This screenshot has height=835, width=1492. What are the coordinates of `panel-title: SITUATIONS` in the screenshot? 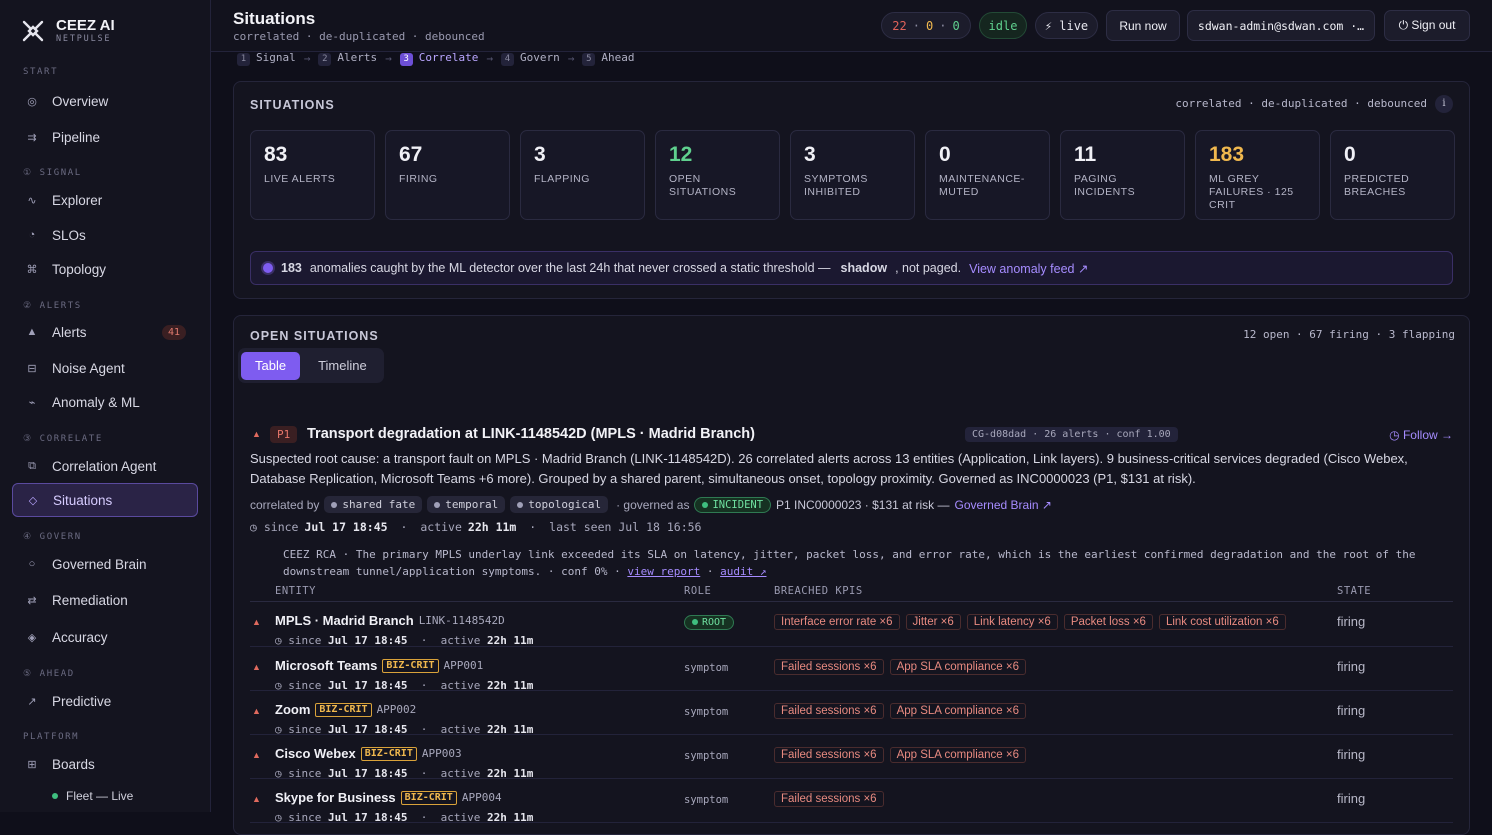 It's located at (292, 105).